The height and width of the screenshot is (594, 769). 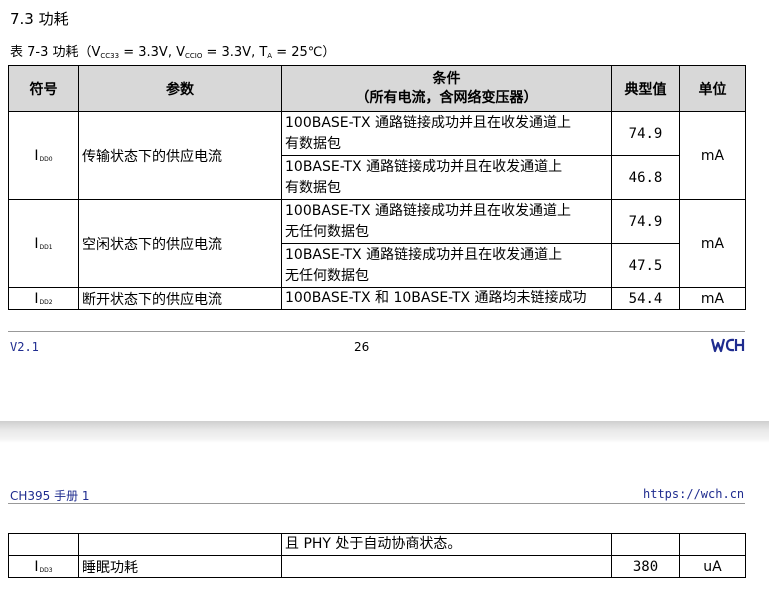 I want to click on header-param: 参数, so click(x=180, y=88).